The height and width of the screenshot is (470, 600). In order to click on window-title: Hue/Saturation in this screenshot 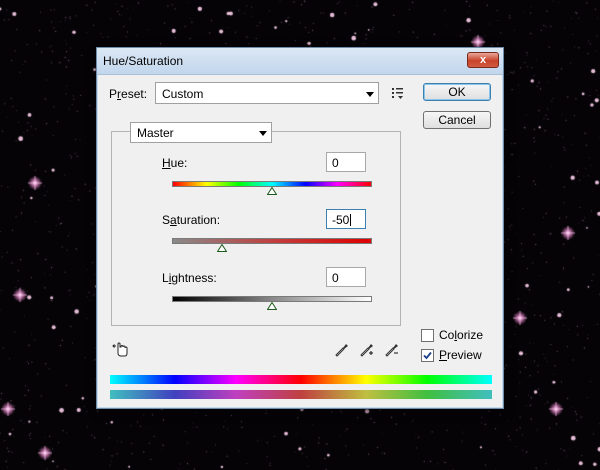, I will do `click(143, 61)`.